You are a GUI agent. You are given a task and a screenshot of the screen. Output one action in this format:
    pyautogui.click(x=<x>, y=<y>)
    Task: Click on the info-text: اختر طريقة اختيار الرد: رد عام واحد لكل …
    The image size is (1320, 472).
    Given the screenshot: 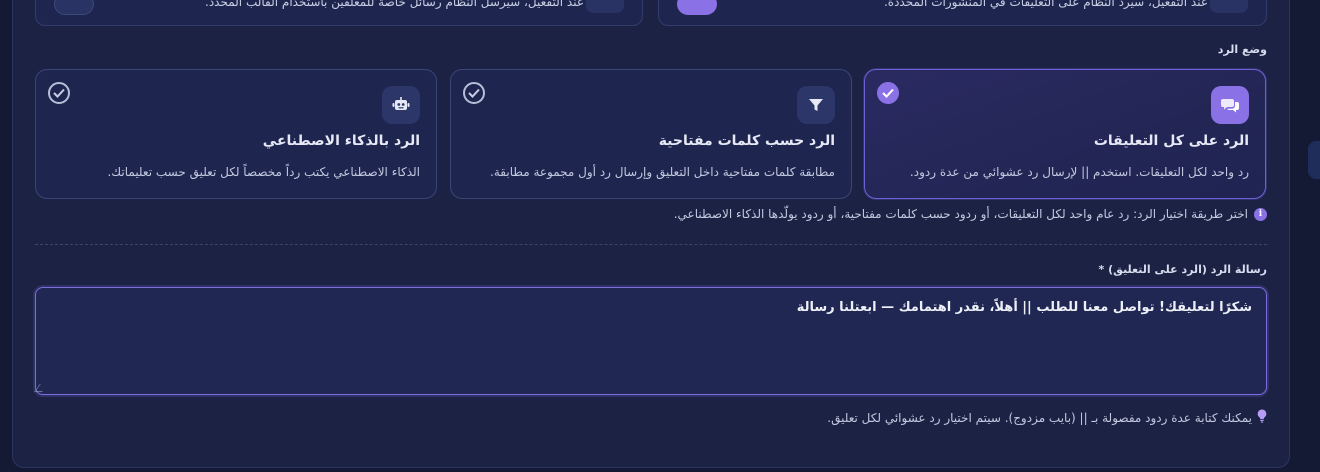 What is the action you would take?
    pyautogui.click(x=960, y=214)
    